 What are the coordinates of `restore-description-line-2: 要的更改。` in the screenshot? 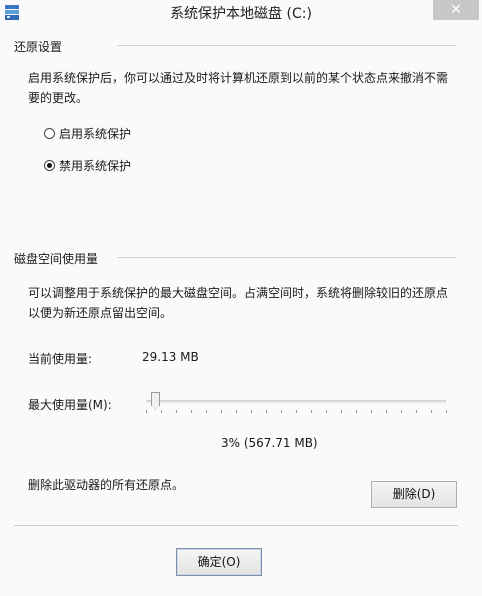 It's located at (58, 98).